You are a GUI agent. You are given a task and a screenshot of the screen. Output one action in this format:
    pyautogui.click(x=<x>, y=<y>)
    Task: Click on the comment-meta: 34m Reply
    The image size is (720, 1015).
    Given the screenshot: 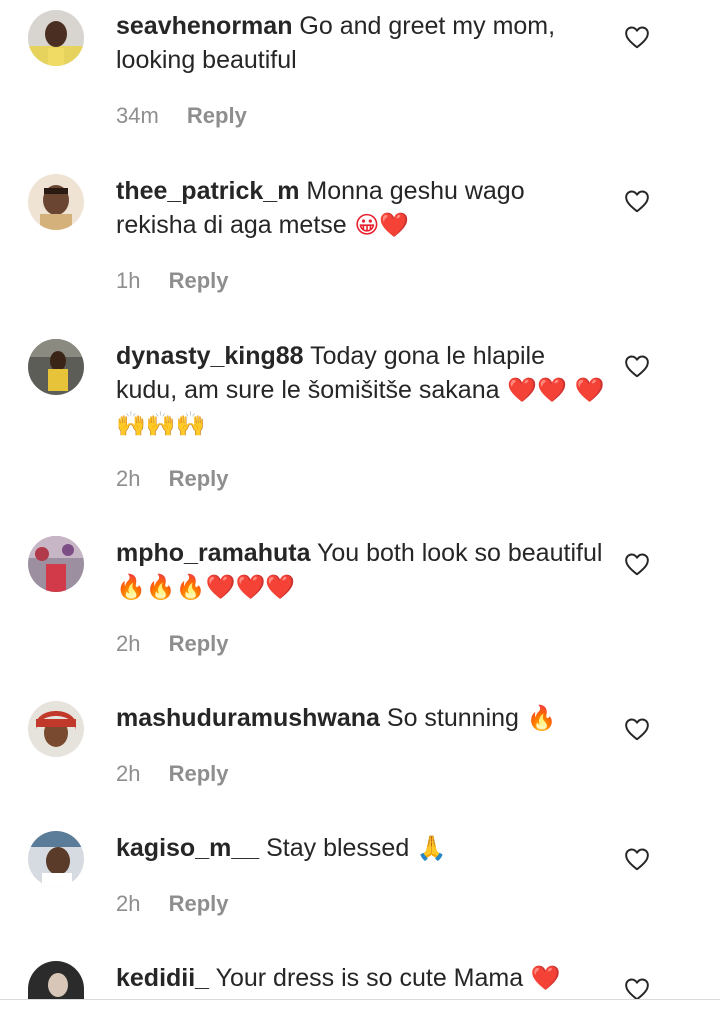 What is the action you would take?
    pyautogui.click(x=181, y=116)
    